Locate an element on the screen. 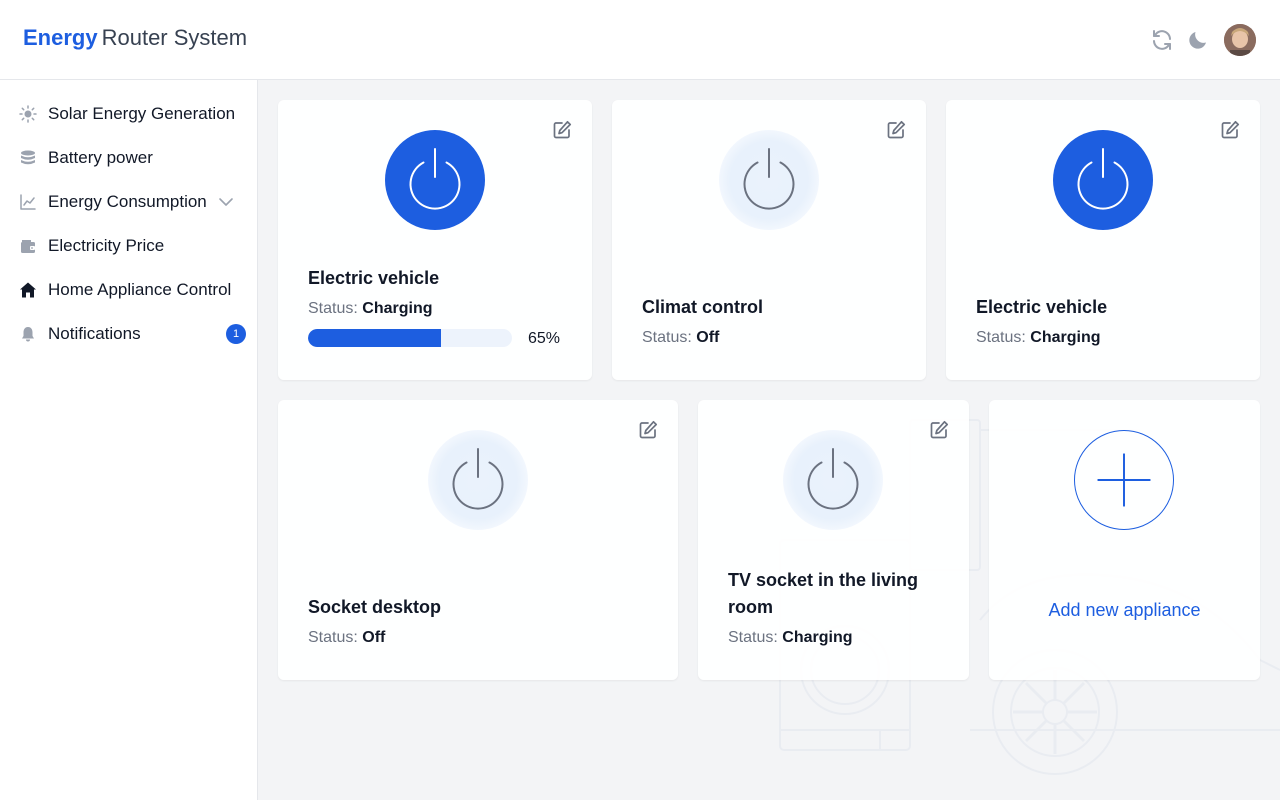 The image size is (1280, 800). sidebar-item-label: Notifications is located at coordinates (94, 333).